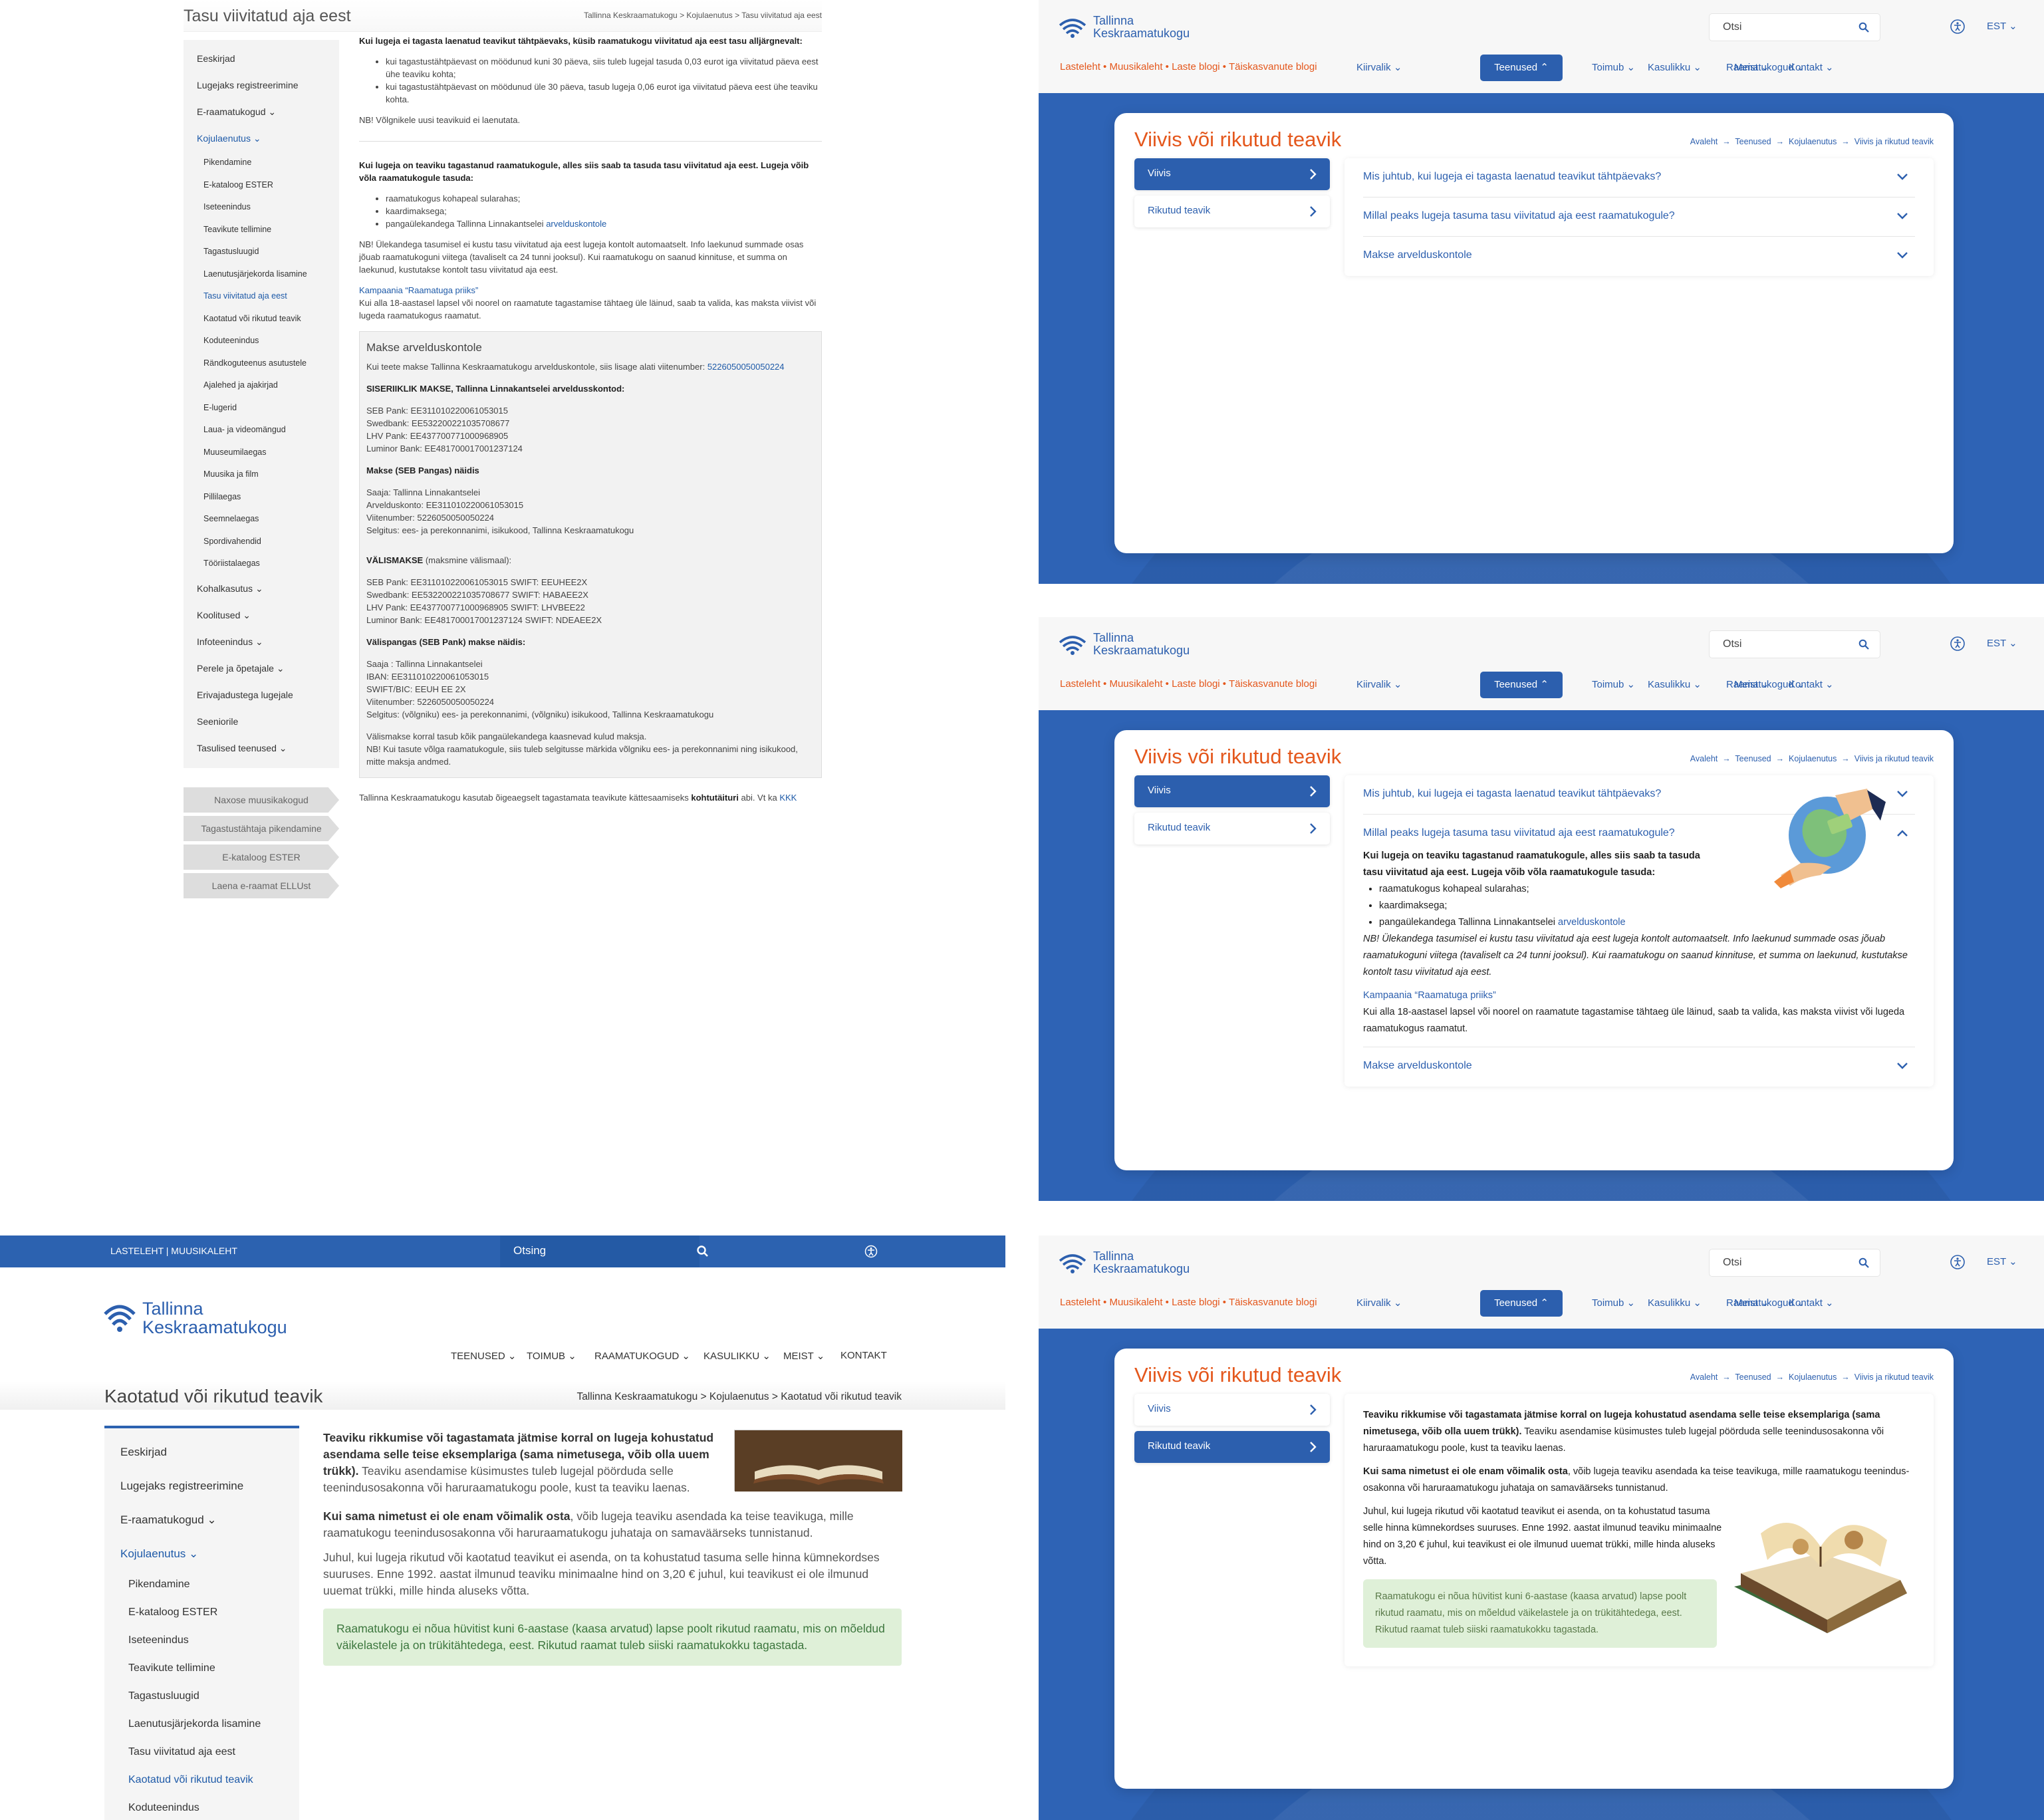  Describe the element at coordinates (261, 475) in the screenshot. I see `sidebar-item: Muusika ja film` at that location.